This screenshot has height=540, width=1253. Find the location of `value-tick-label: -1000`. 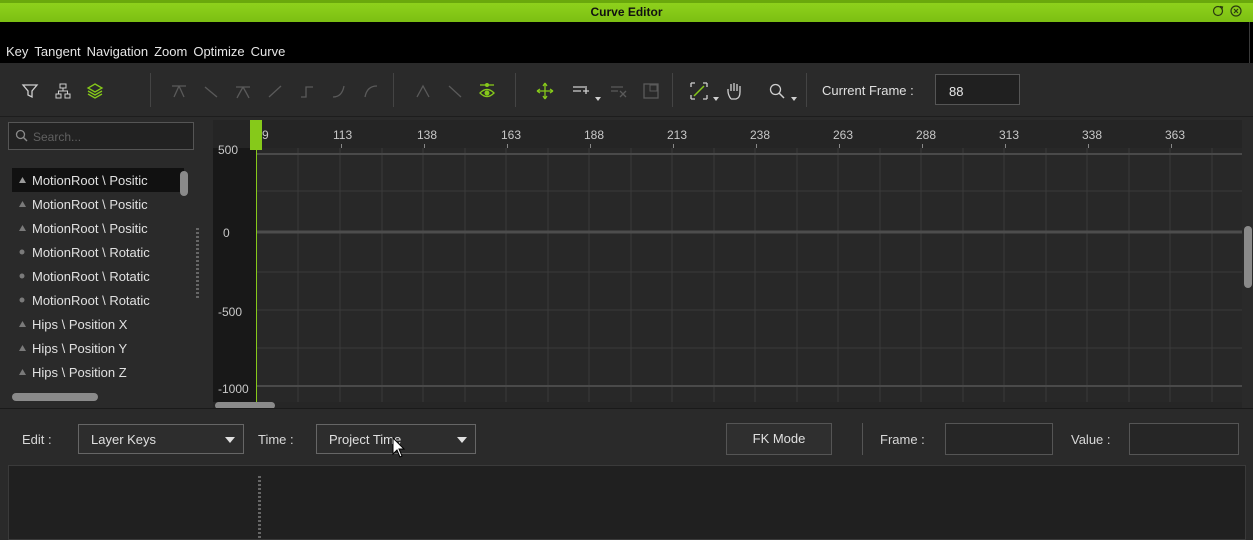

value-tick-label: -1000 is located at coordinates (233, 389).